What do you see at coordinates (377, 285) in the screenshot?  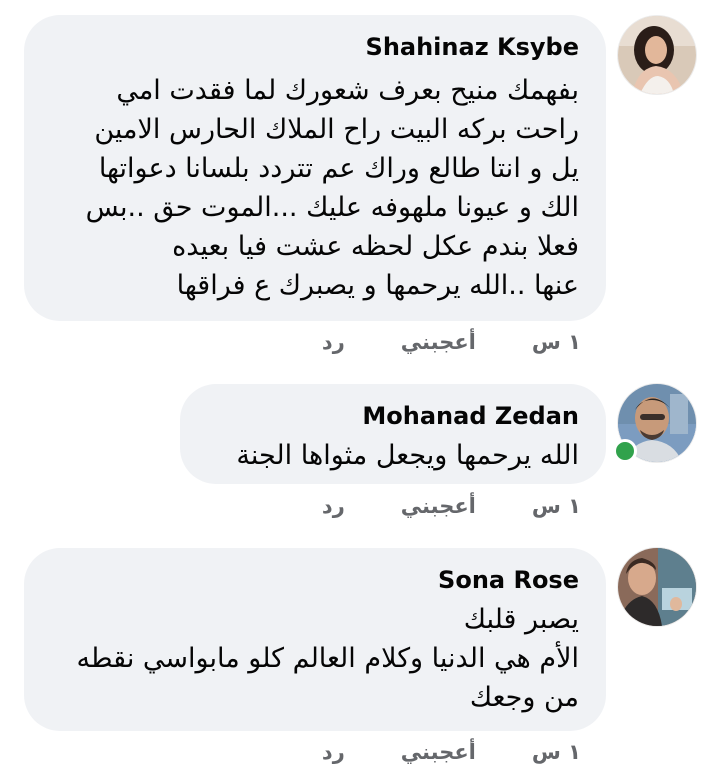 I see `comment-text-line: عنها ..الله يرحمها و يصبرك ع فراقها` at bounding box center [377, 285].